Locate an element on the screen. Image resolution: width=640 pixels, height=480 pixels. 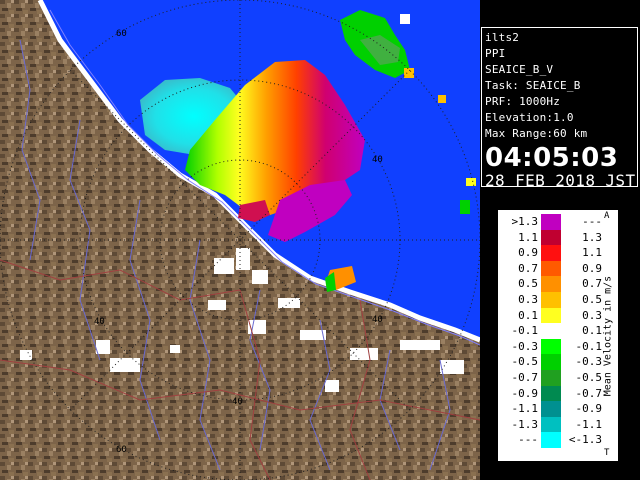
legend-lower-bound: 0.7 is located at coordinates (528, 268).